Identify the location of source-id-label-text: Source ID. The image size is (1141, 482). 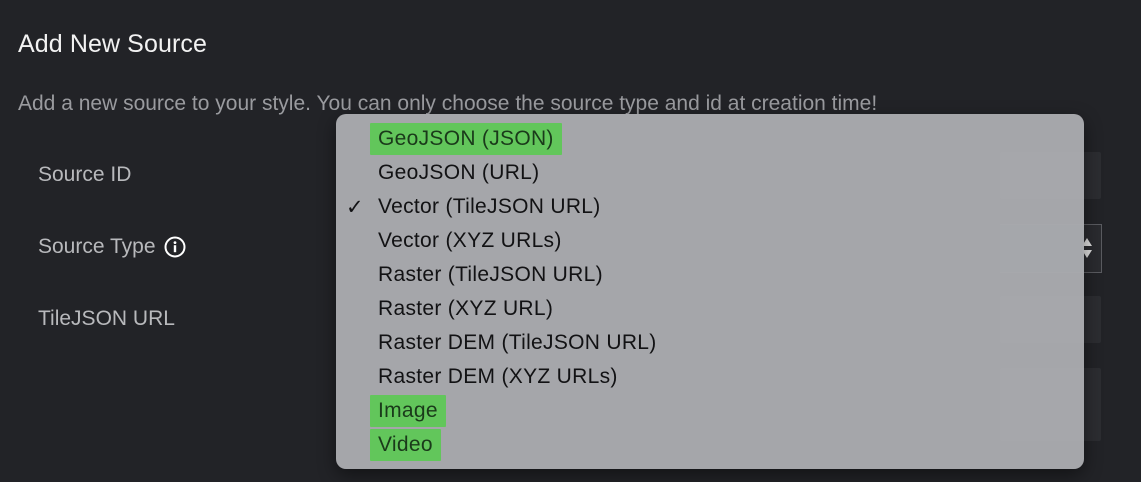
(85, 174).